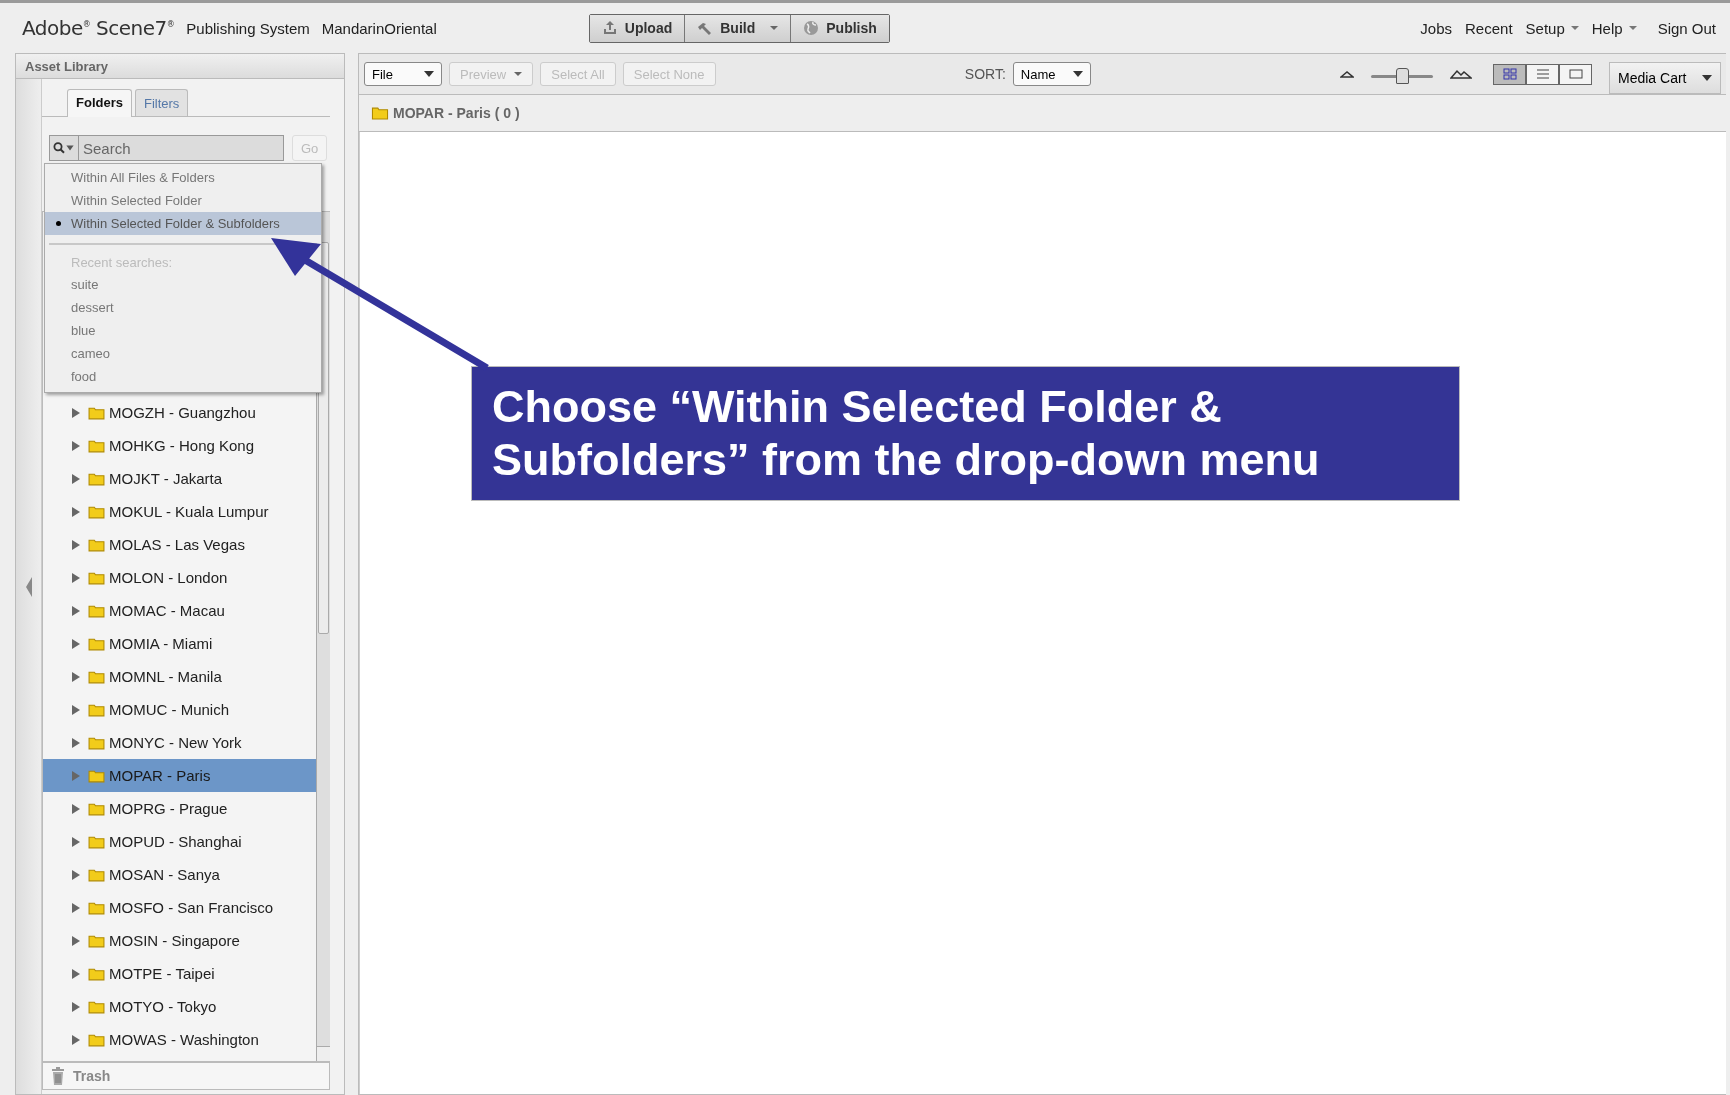 The height and width of the screenshot is (1095, 1730). Describe the element at coordinates (179, 643) in the screenshot. I see `folder-item: MOMIA - Miami` at that location.